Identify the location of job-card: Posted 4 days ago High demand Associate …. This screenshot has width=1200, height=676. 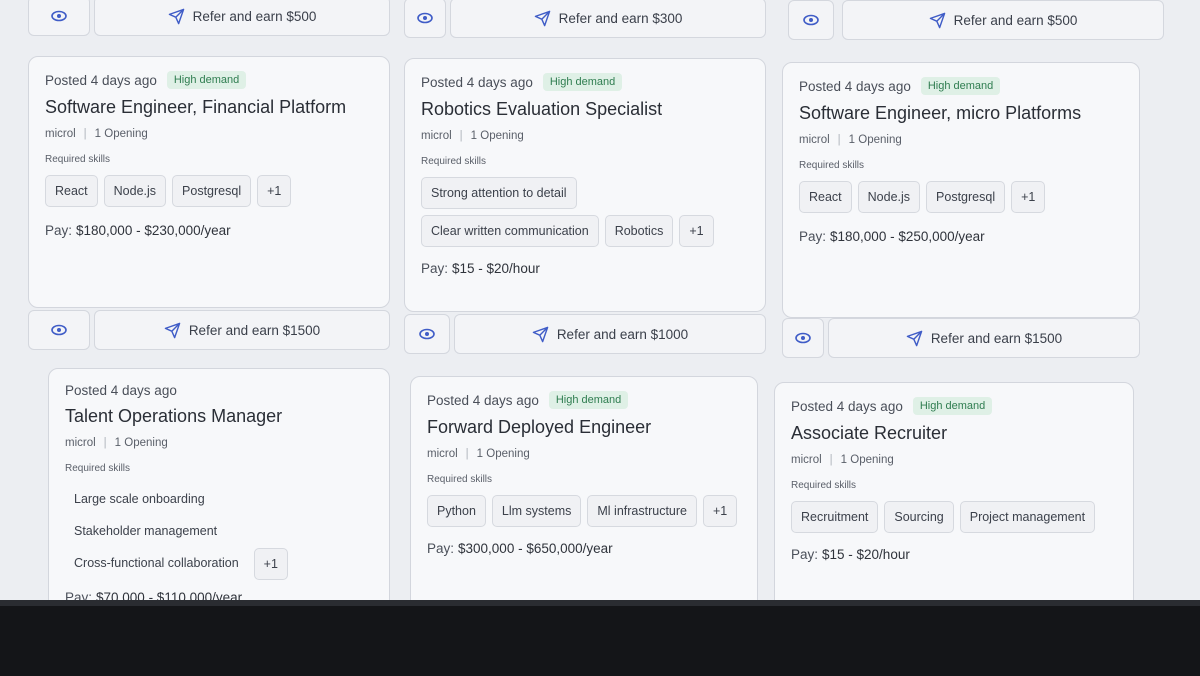
(954, 494).